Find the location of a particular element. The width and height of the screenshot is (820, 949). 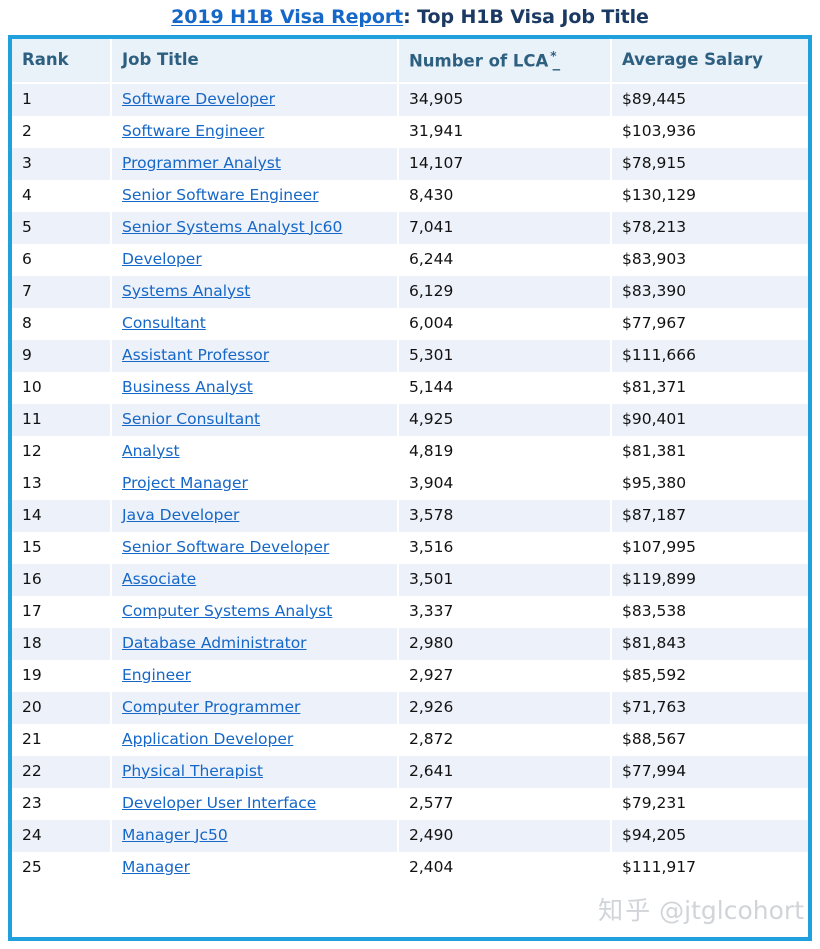

cell-rank: 17 is located at coordinates (62, 611).